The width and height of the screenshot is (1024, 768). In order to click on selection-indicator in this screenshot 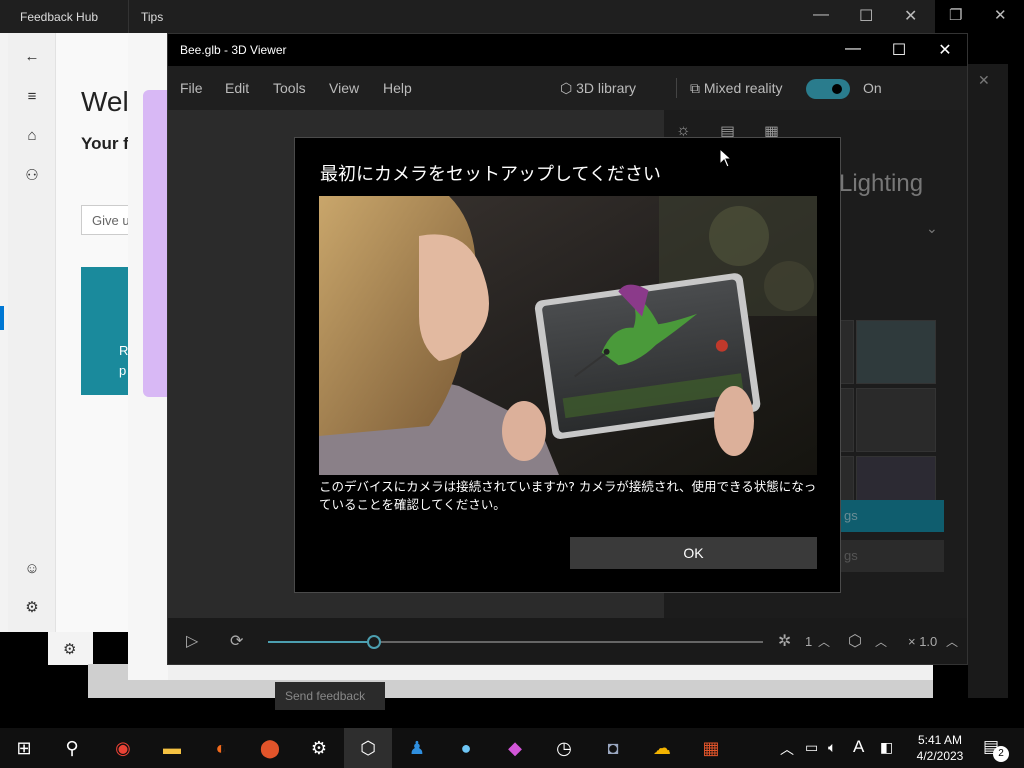, I will do `click(2, 318)`.